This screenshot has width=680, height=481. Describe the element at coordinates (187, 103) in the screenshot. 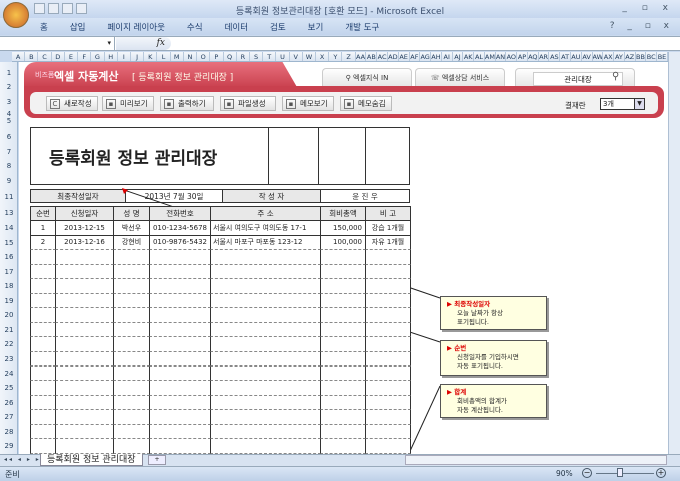

I see `toolbar-button-3: ▪ 출력하기` at that location.